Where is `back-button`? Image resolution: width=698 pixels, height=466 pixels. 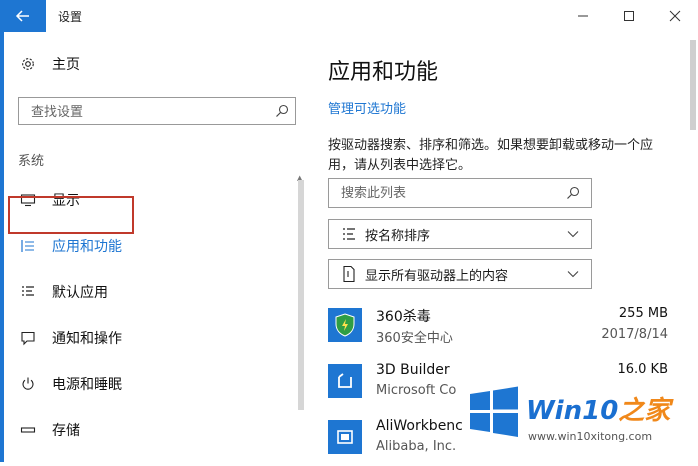
back-button is located at coordinates (23, 16).